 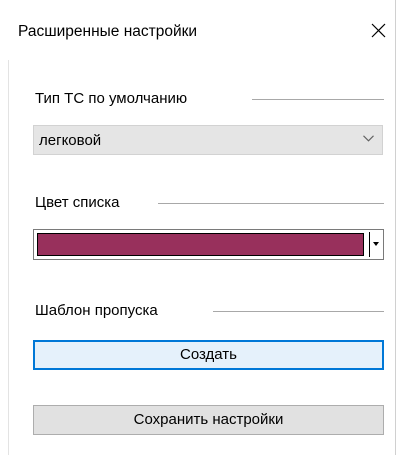 What do you see at coordinates (200, 244) in the screenshot?
I see `color-swatch` at bounding box center [200, 244].